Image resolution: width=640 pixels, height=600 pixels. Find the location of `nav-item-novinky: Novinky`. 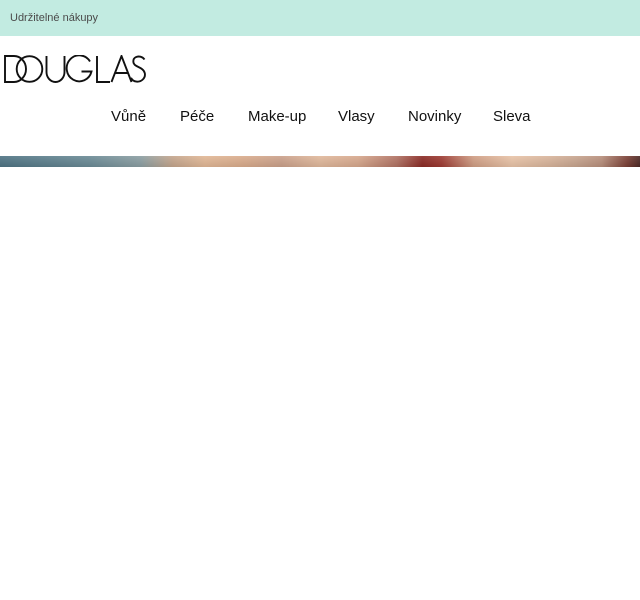

nav-item-novinky: Novinky is located at coordinates (434, 116).